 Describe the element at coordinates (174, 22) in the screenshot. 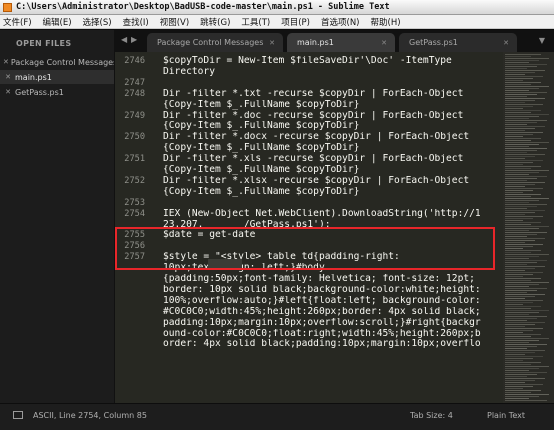

I see `menu-view: 视图(V)` at that location.